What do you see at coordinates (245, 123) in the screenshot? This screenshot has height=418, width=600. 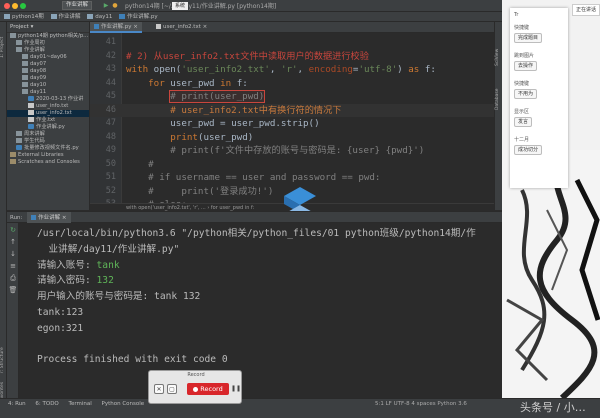 I see `code-text: user_pwd = user_pwd.strip()` at bounding box center [245, 123].